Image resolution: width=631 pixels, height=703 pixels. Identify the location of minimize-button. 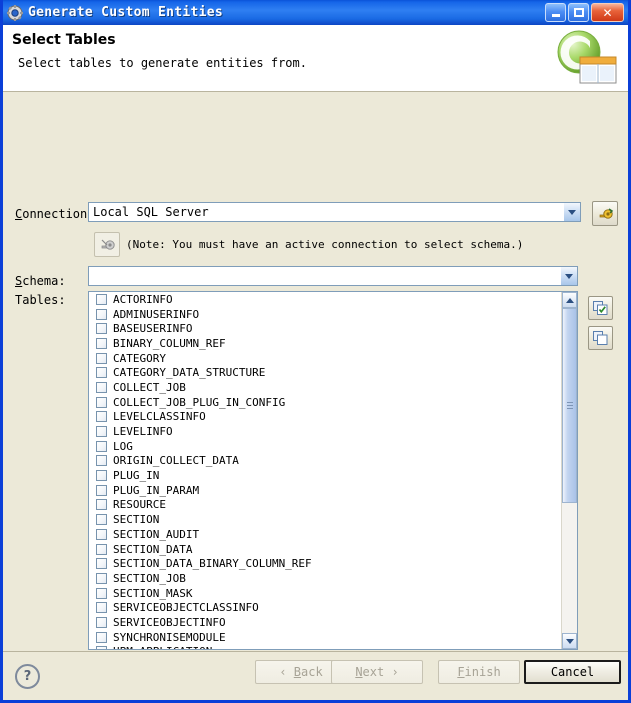
(555, 12).